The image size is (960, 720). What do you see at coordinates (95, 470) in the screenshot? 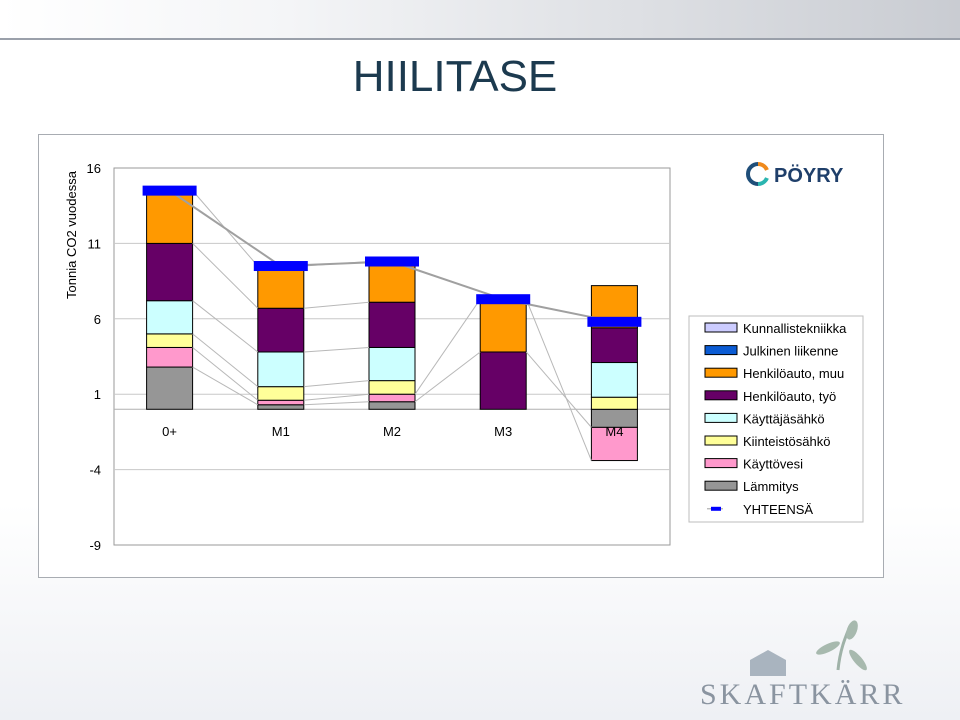
I see `y-tick-label: -4` at bounding box center [95, 470].